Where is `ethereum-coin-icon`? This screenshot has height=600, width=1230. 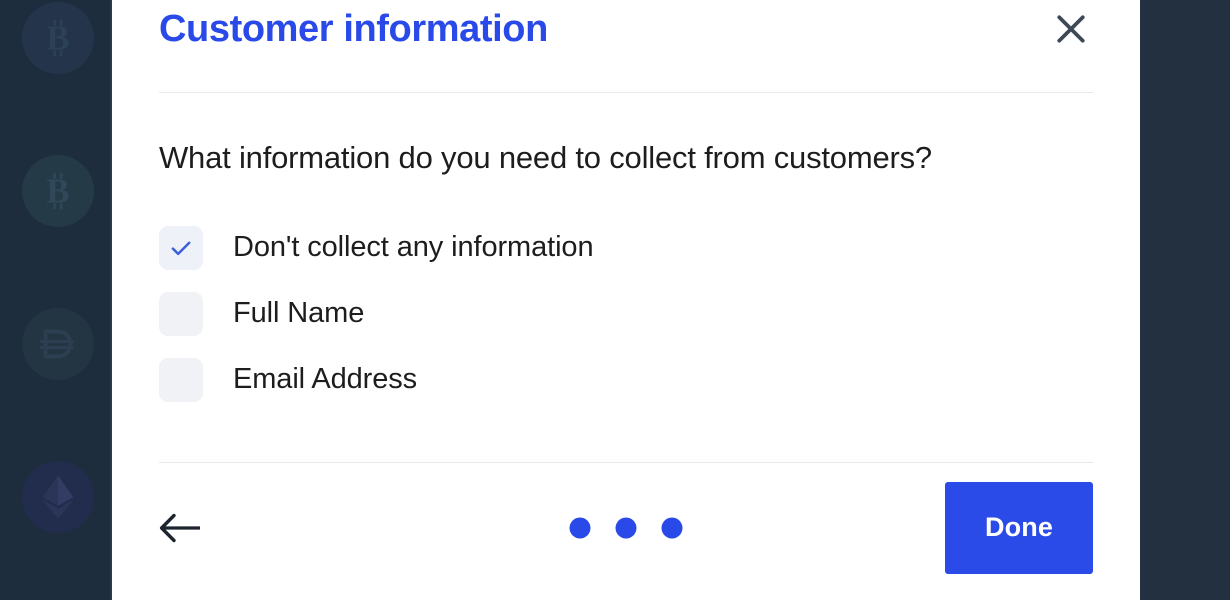 ethereum-coin-icon is located at coordinates (58, 497).